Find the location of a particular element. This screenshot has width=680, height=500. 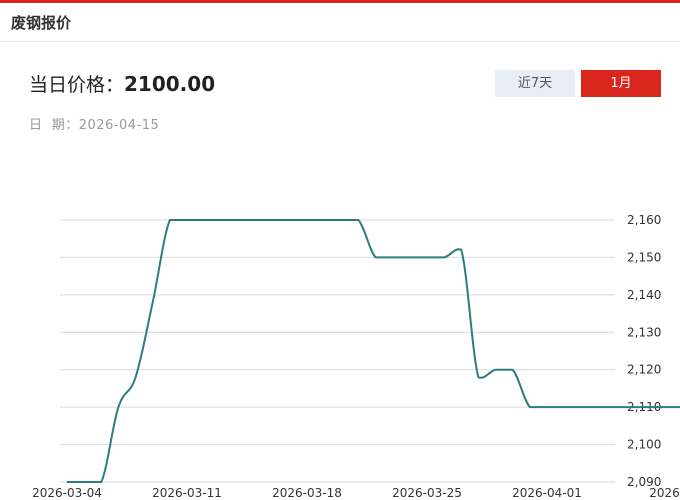

x-tick-label: 2026-03-18 is located at coordinates (307, 493).